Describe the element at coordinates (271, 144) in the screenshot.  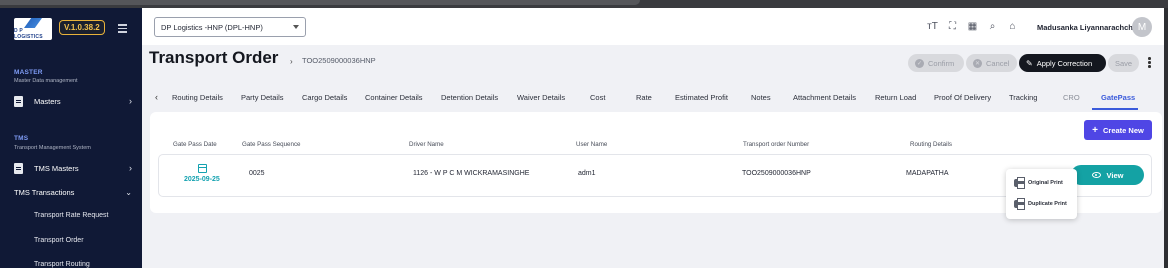
I see `column-header-gate-pass-sequence: Gate Pass Sequence` at that location.